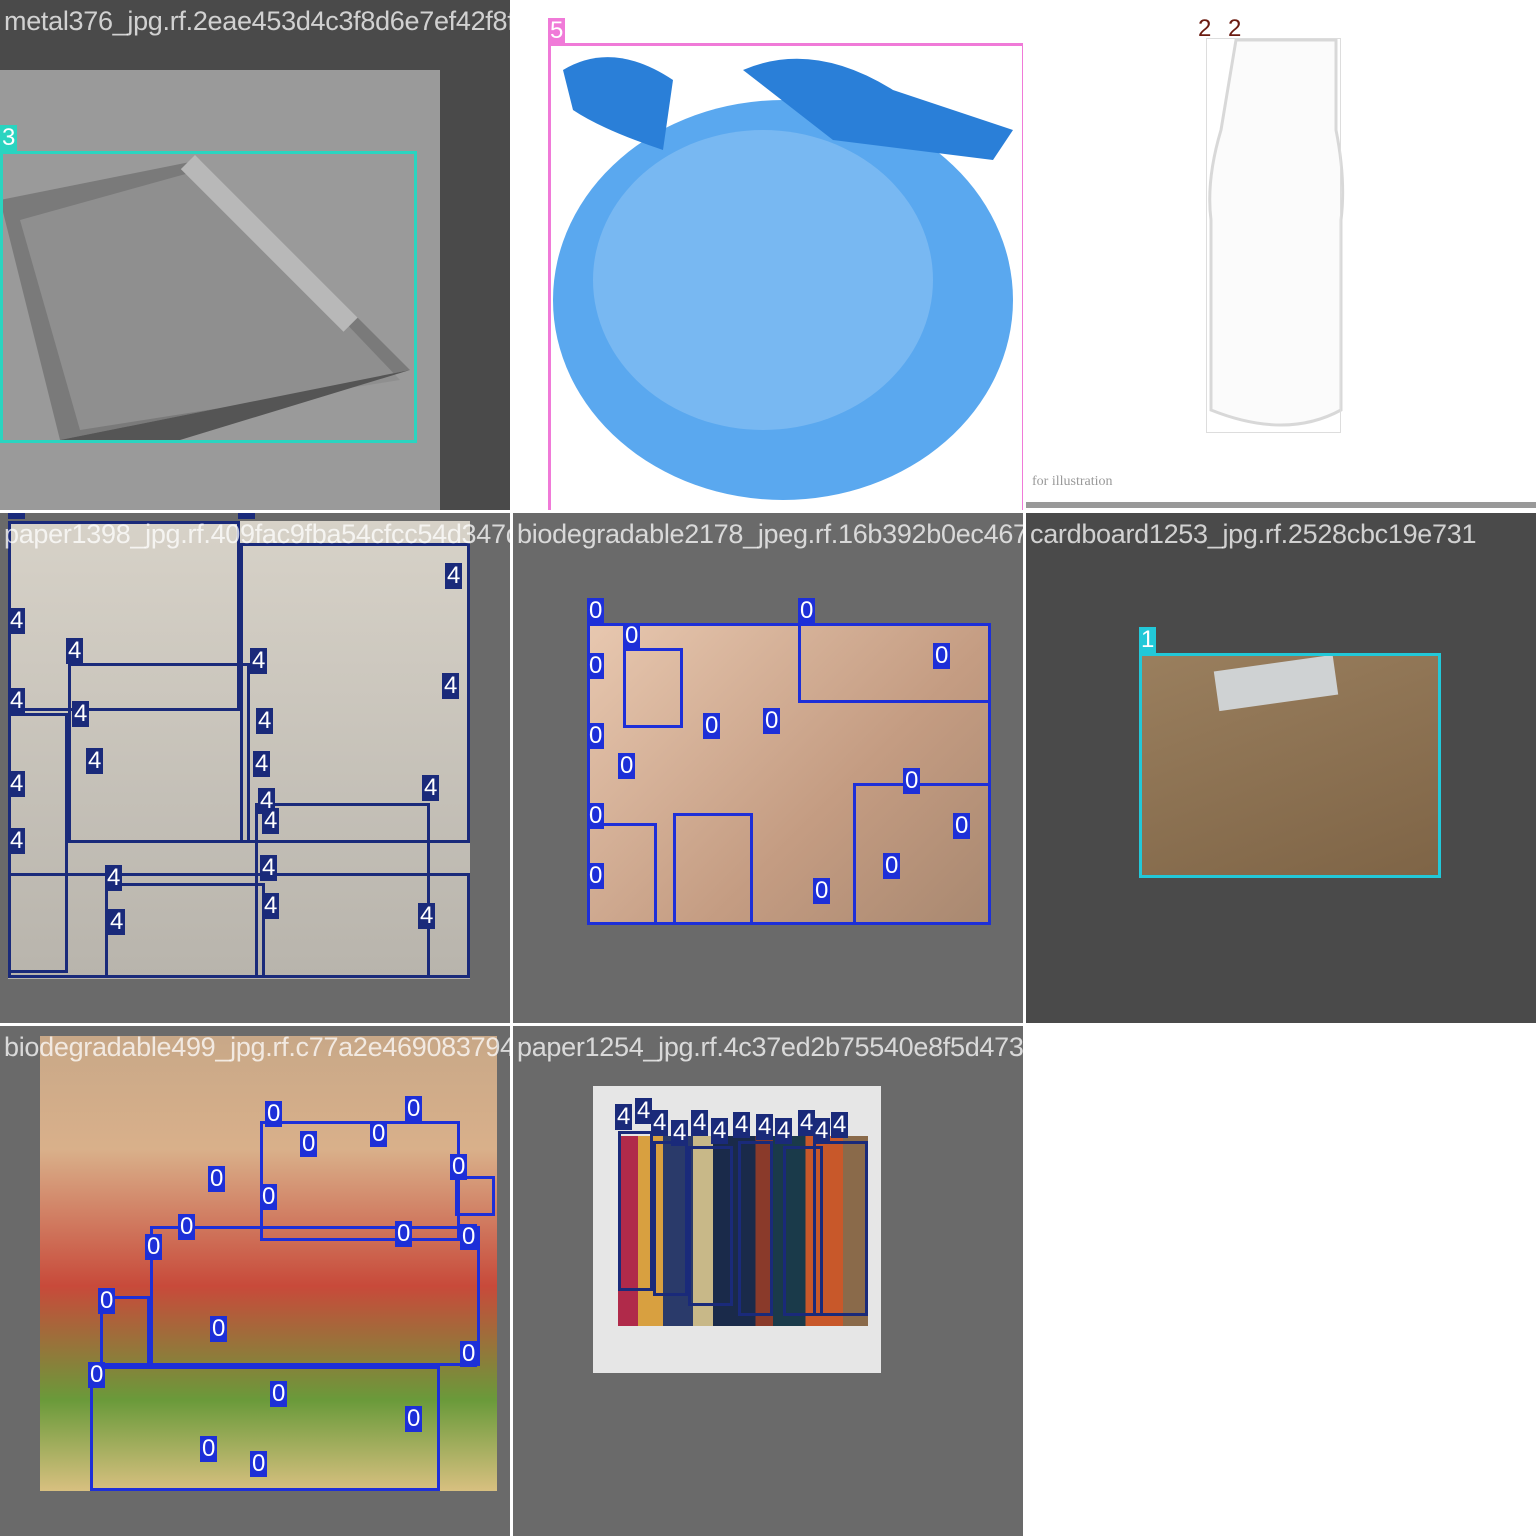  What do you see at coordinates (785, 276) in the screenshot?
I see `detection-box-plastic` at bounding box center [785, 276].